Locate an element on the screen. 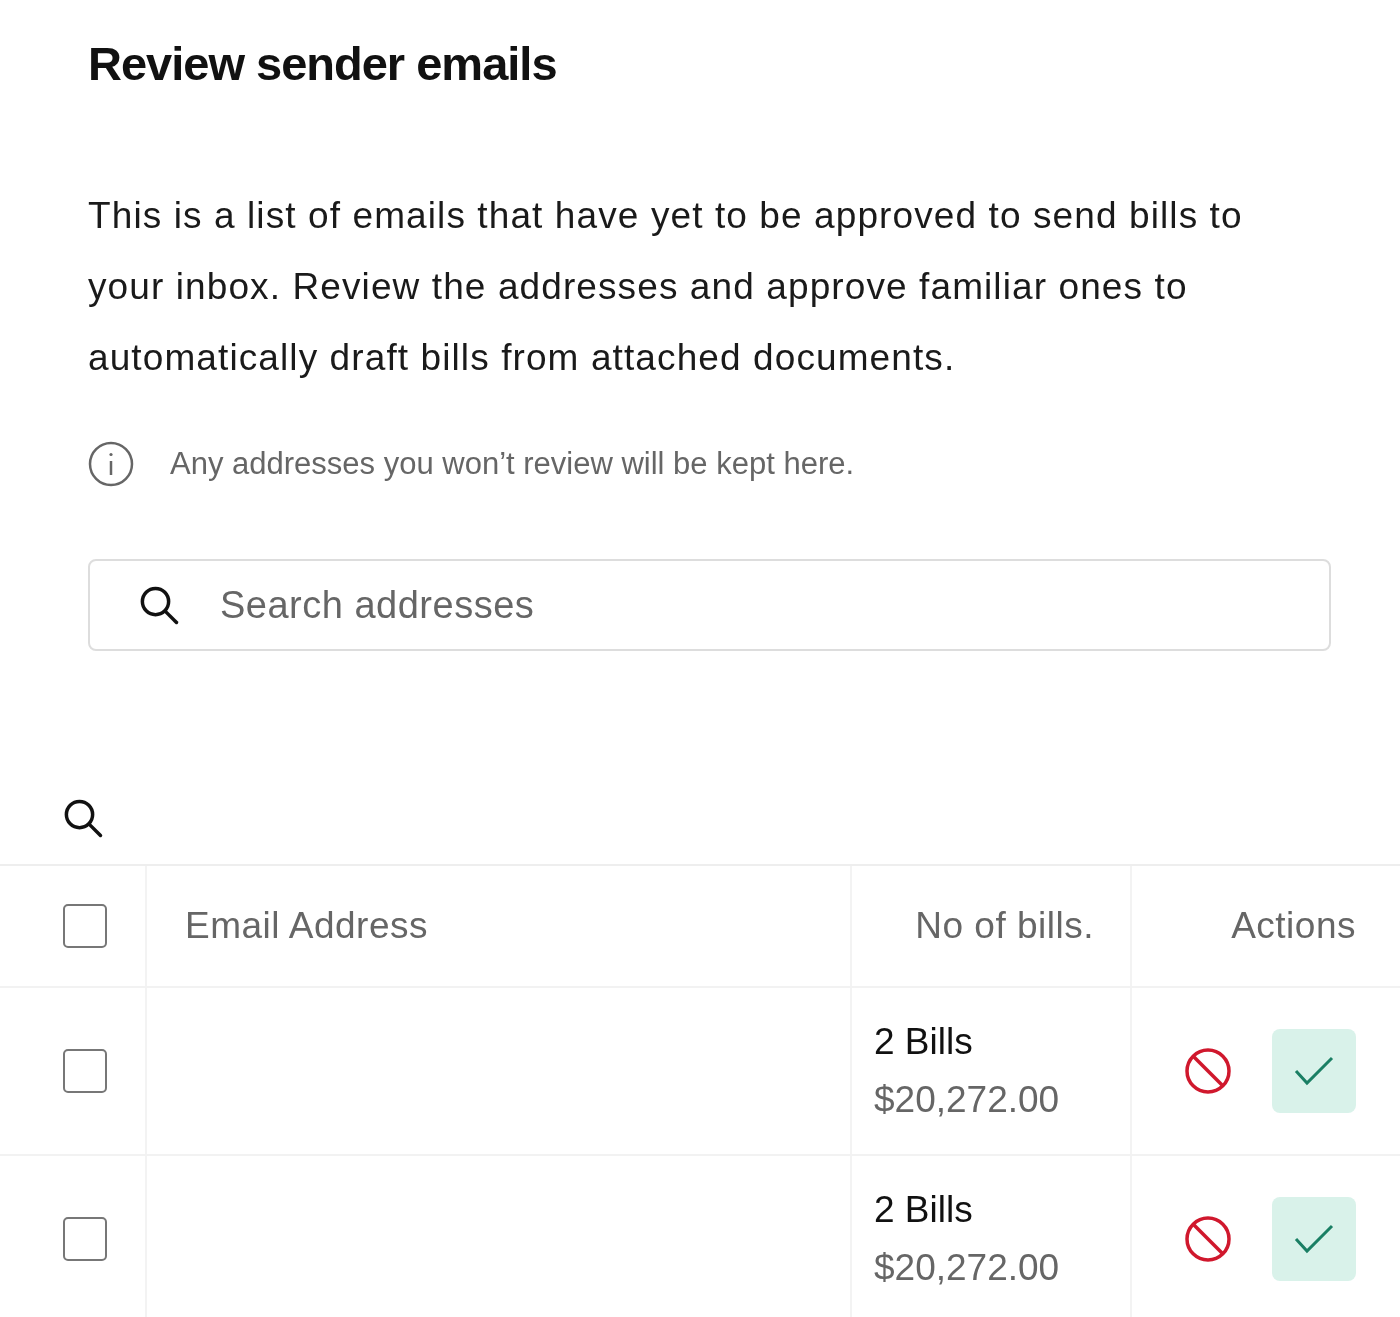 The height and width of the screenshot is (1317, 1400). column-header: No of bills. is located at coordinates (1004, 926).